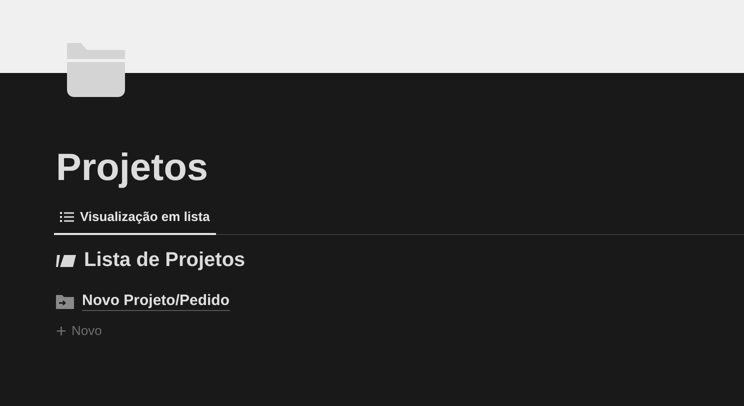 The width and height of the screenshot is (744, 406). I want to click on list-item-link: Novo Projeto/Pedido, so click(156, 301).